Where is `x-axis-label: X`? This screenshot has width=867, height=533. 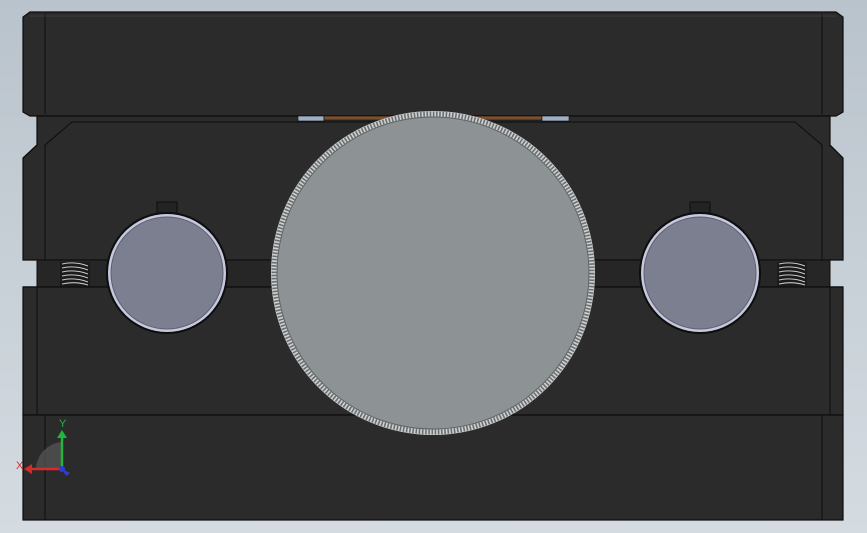 x-axis-label: X is located at coordinates (20, 466).